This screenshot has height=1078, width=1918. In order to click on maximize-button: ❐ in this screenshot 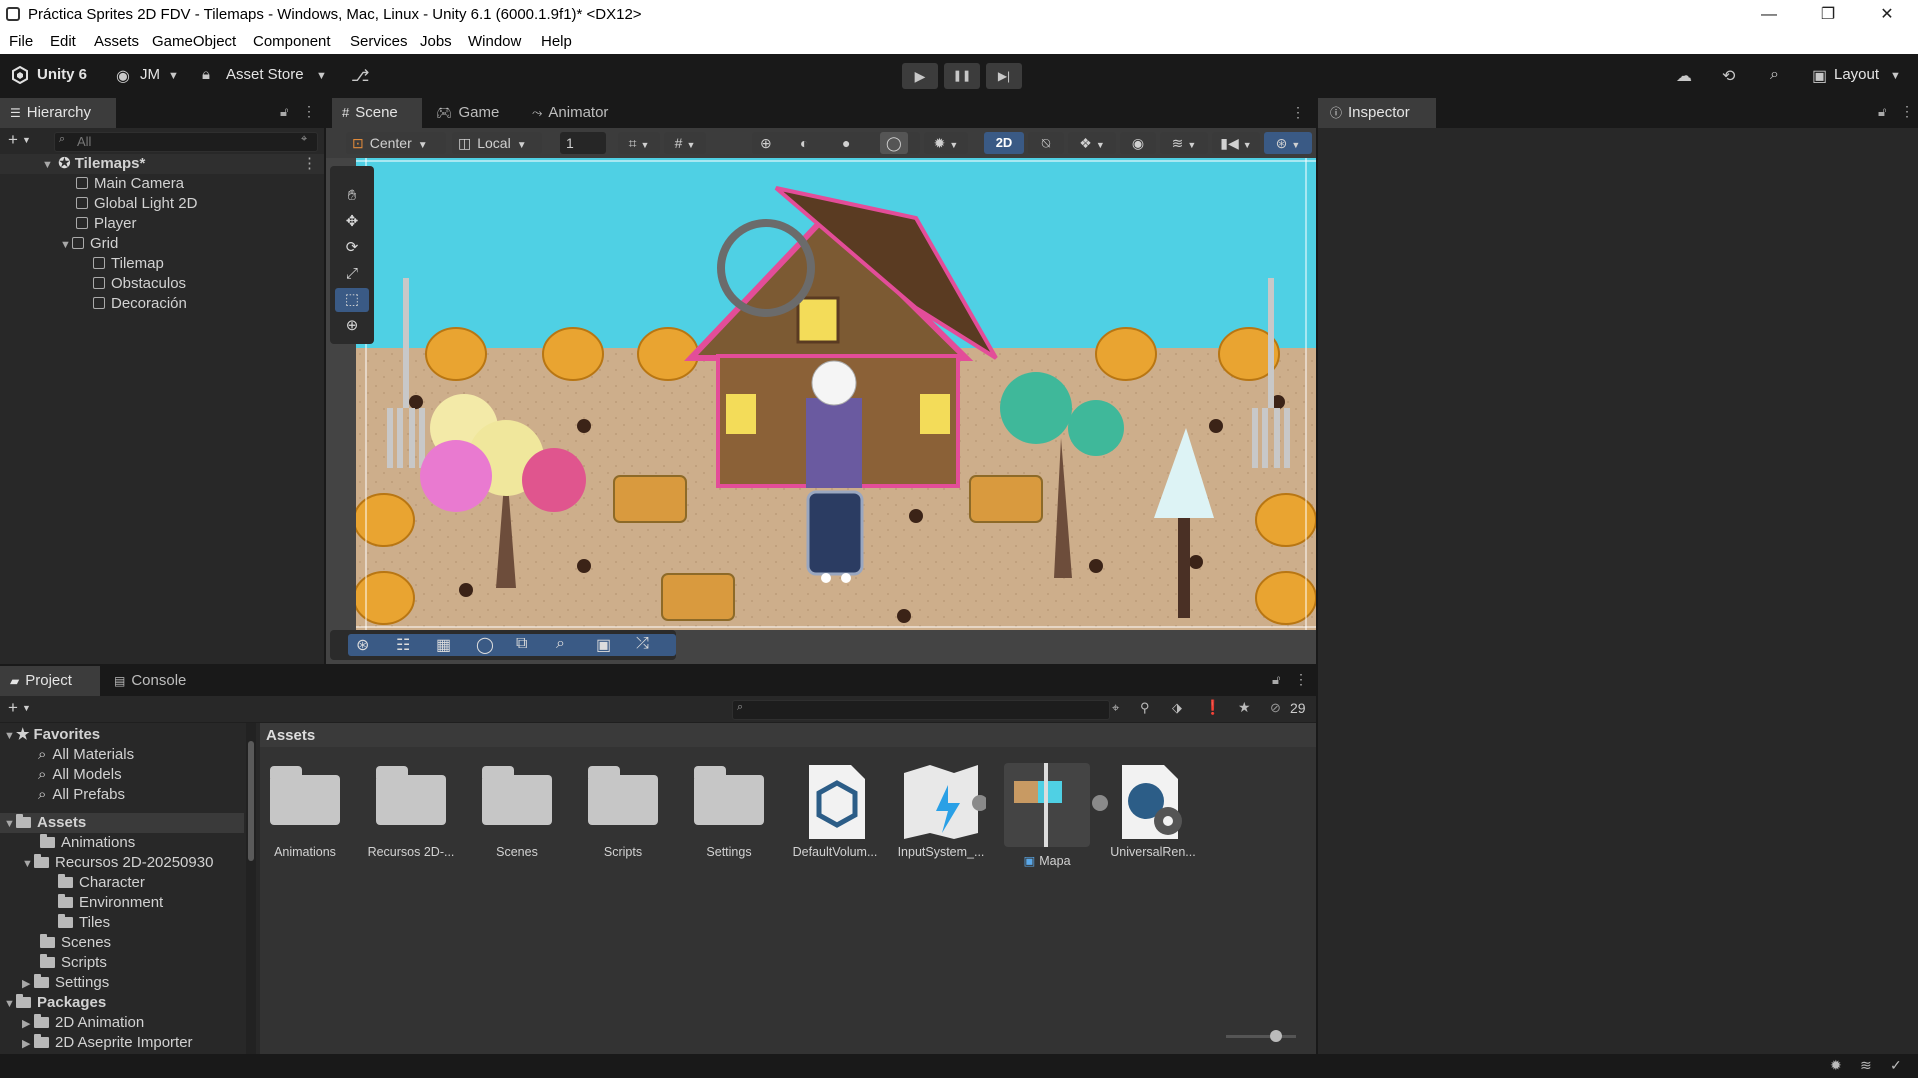, I will do `click(1828, 14)`.